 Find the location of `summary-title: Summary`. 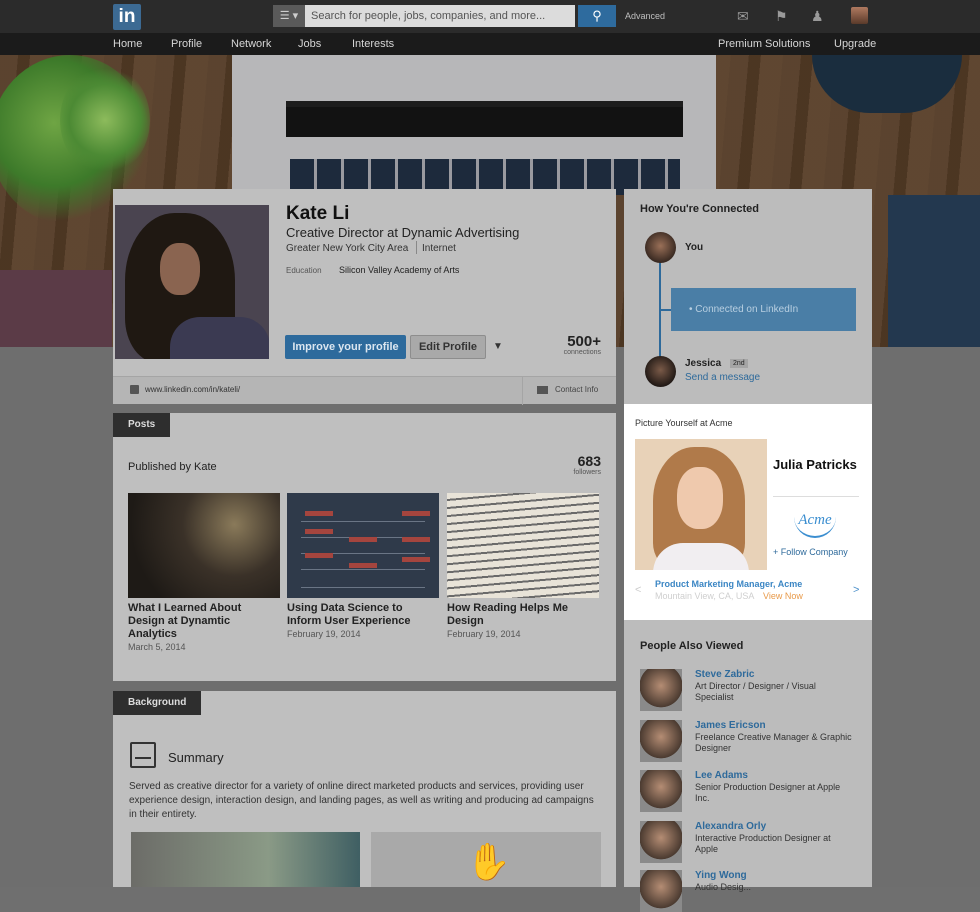

summary-title: Summary is located at coordinates (196, 757).